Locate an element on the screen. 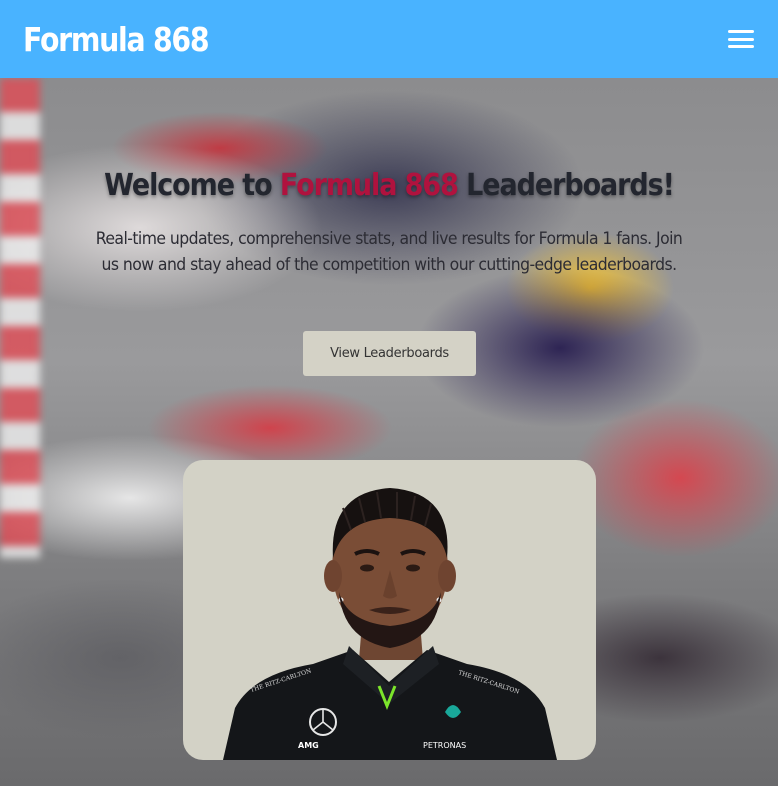 Image resolution: width=778 pixels, height=786 pixels. hero-title: Welcome to Formula 868 Leaderboards! is located at coordinates (389, 185).